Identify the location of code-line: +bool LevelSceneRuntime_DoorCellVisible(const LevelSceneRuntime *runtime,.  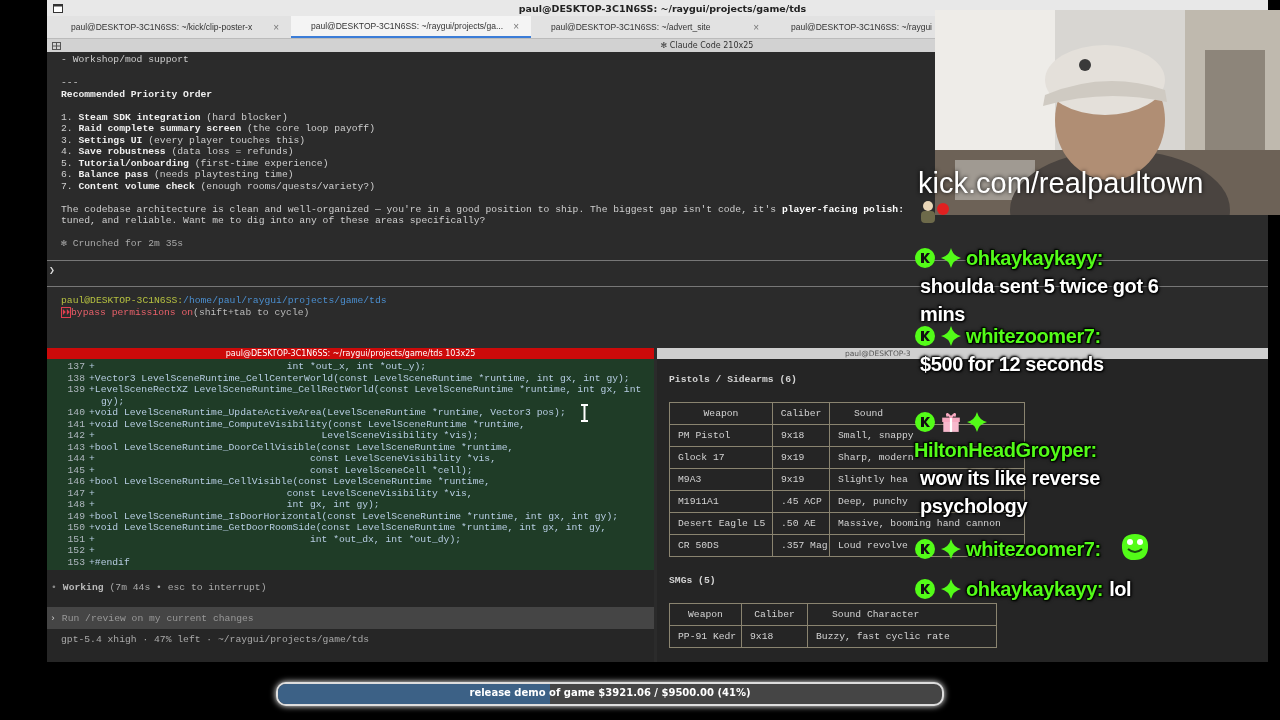
(301, 447).